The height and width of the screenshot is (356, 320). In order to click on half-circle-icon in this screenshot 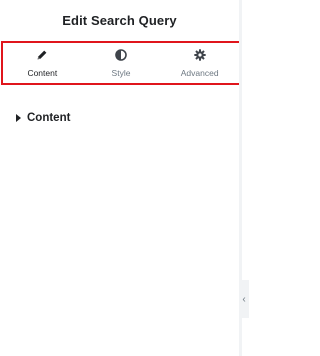, I will do `click(121, 55)`.